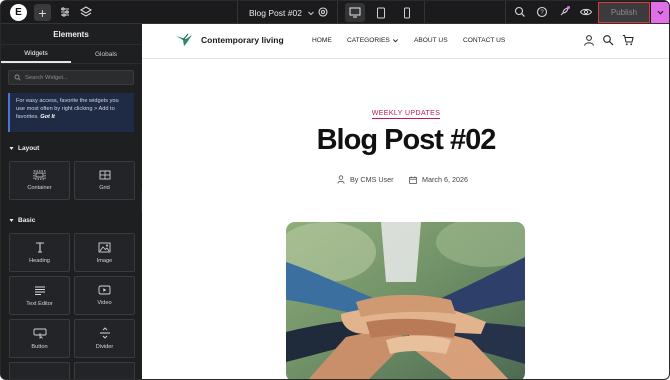 This screenshot has height=380, width=670. I want to click on post-category-label: WEEKLY UPDATES, so click(405, 111).